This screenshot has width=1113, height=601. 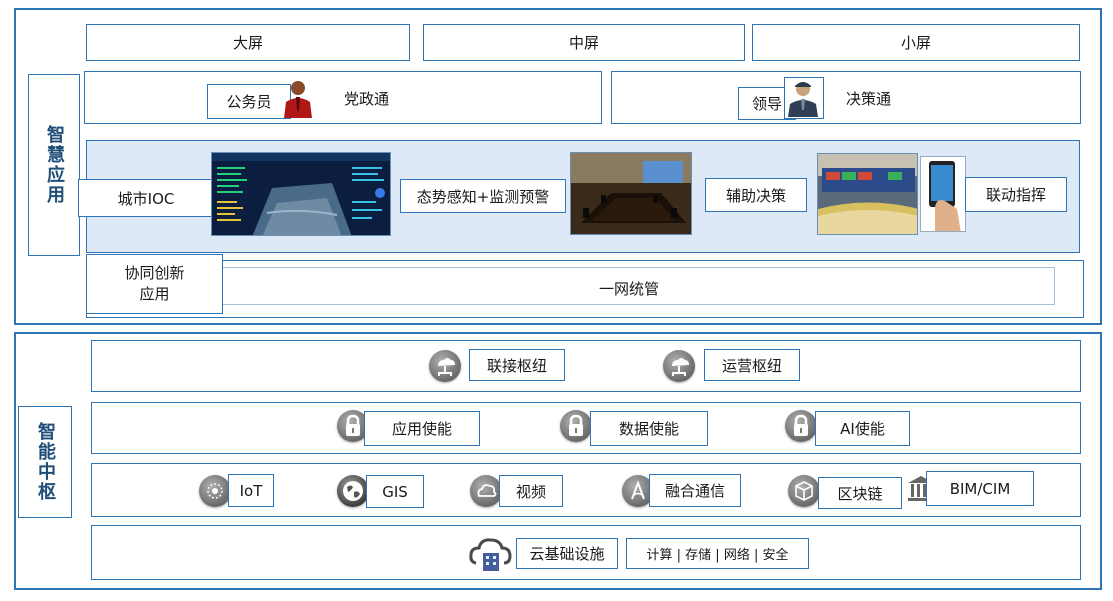 What do you see at coordinates (804, 491) in the screenshot?
I see `cube-icon` at bounding box center [804, 491].